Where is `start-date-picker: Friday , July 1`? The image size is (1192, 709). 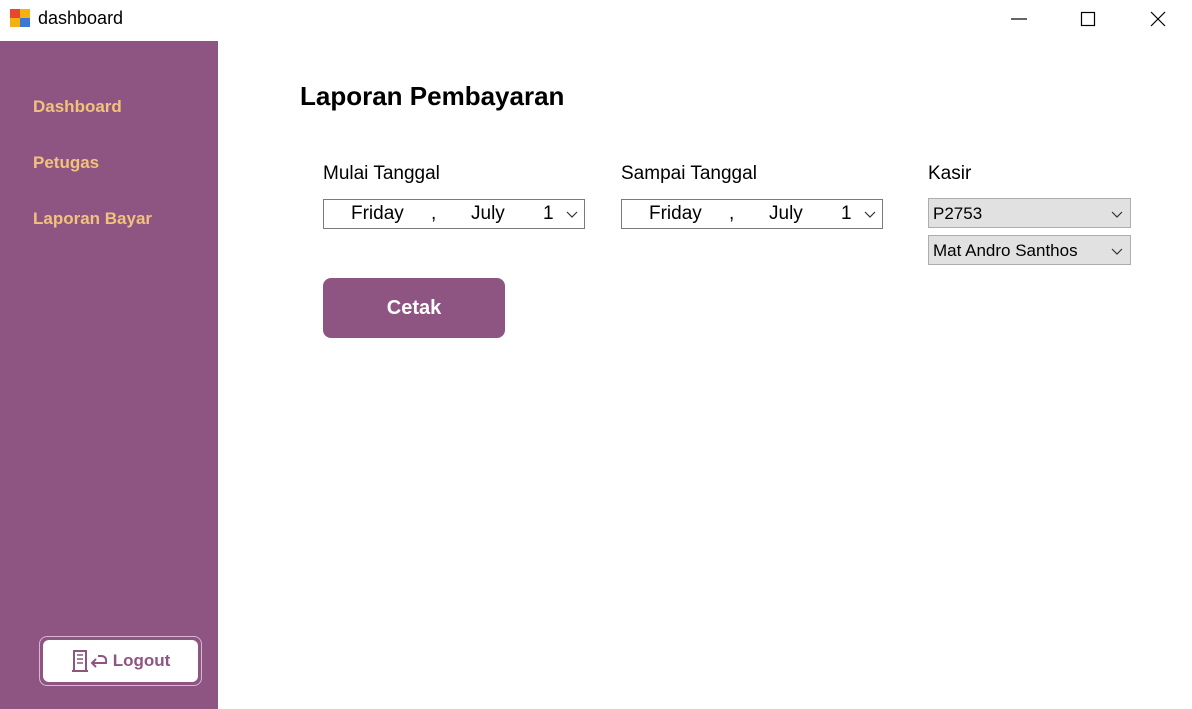
start-date-picker: Friday , July 1 is located at coordinates (454, 214).